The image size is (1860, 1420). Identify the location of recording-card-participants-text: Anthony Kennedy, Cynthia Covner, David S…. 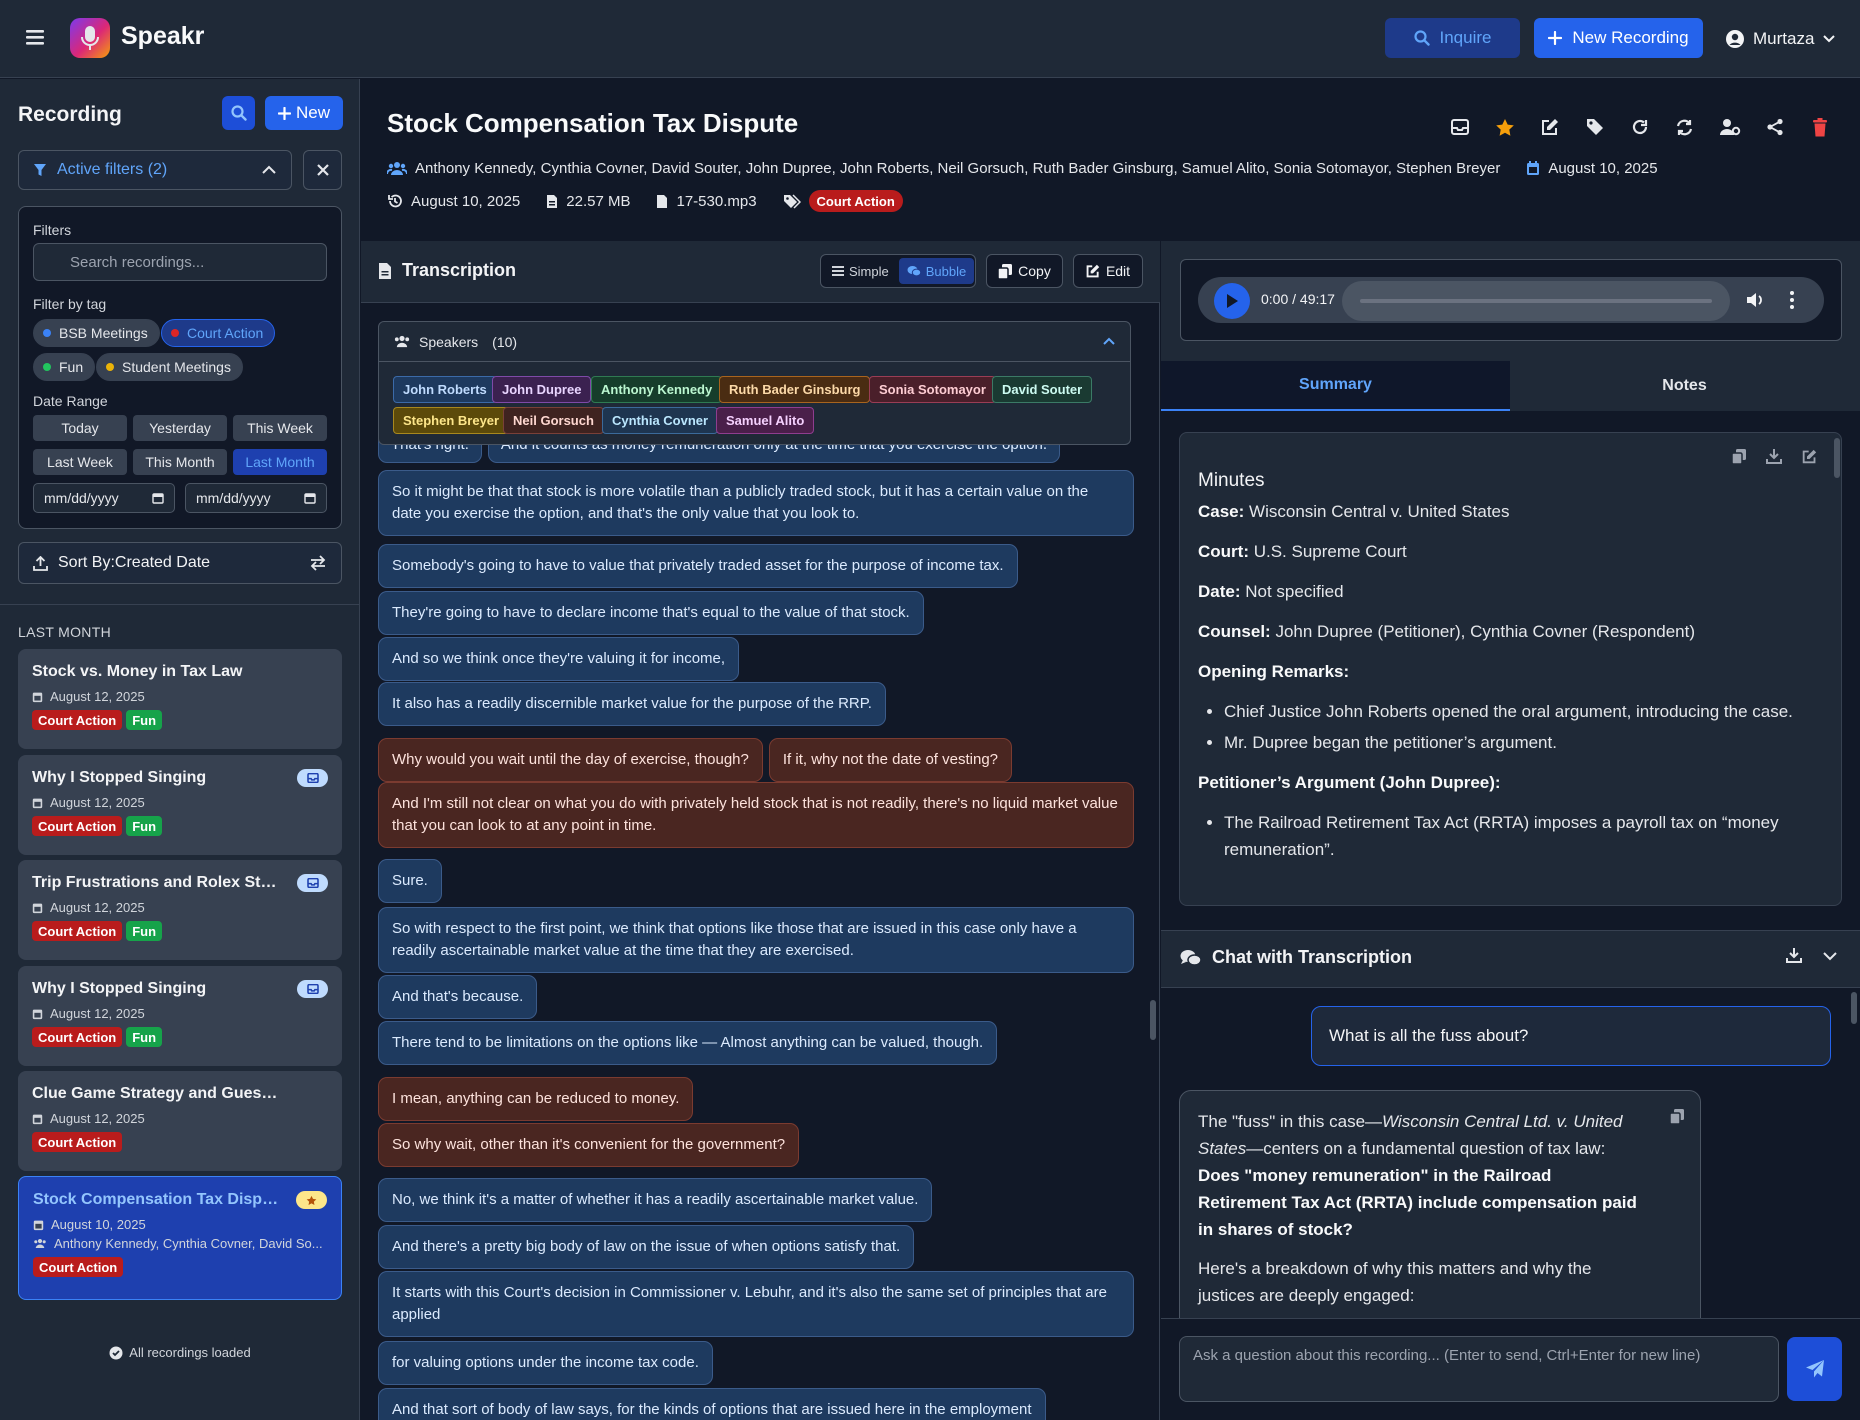
(188, 1243).